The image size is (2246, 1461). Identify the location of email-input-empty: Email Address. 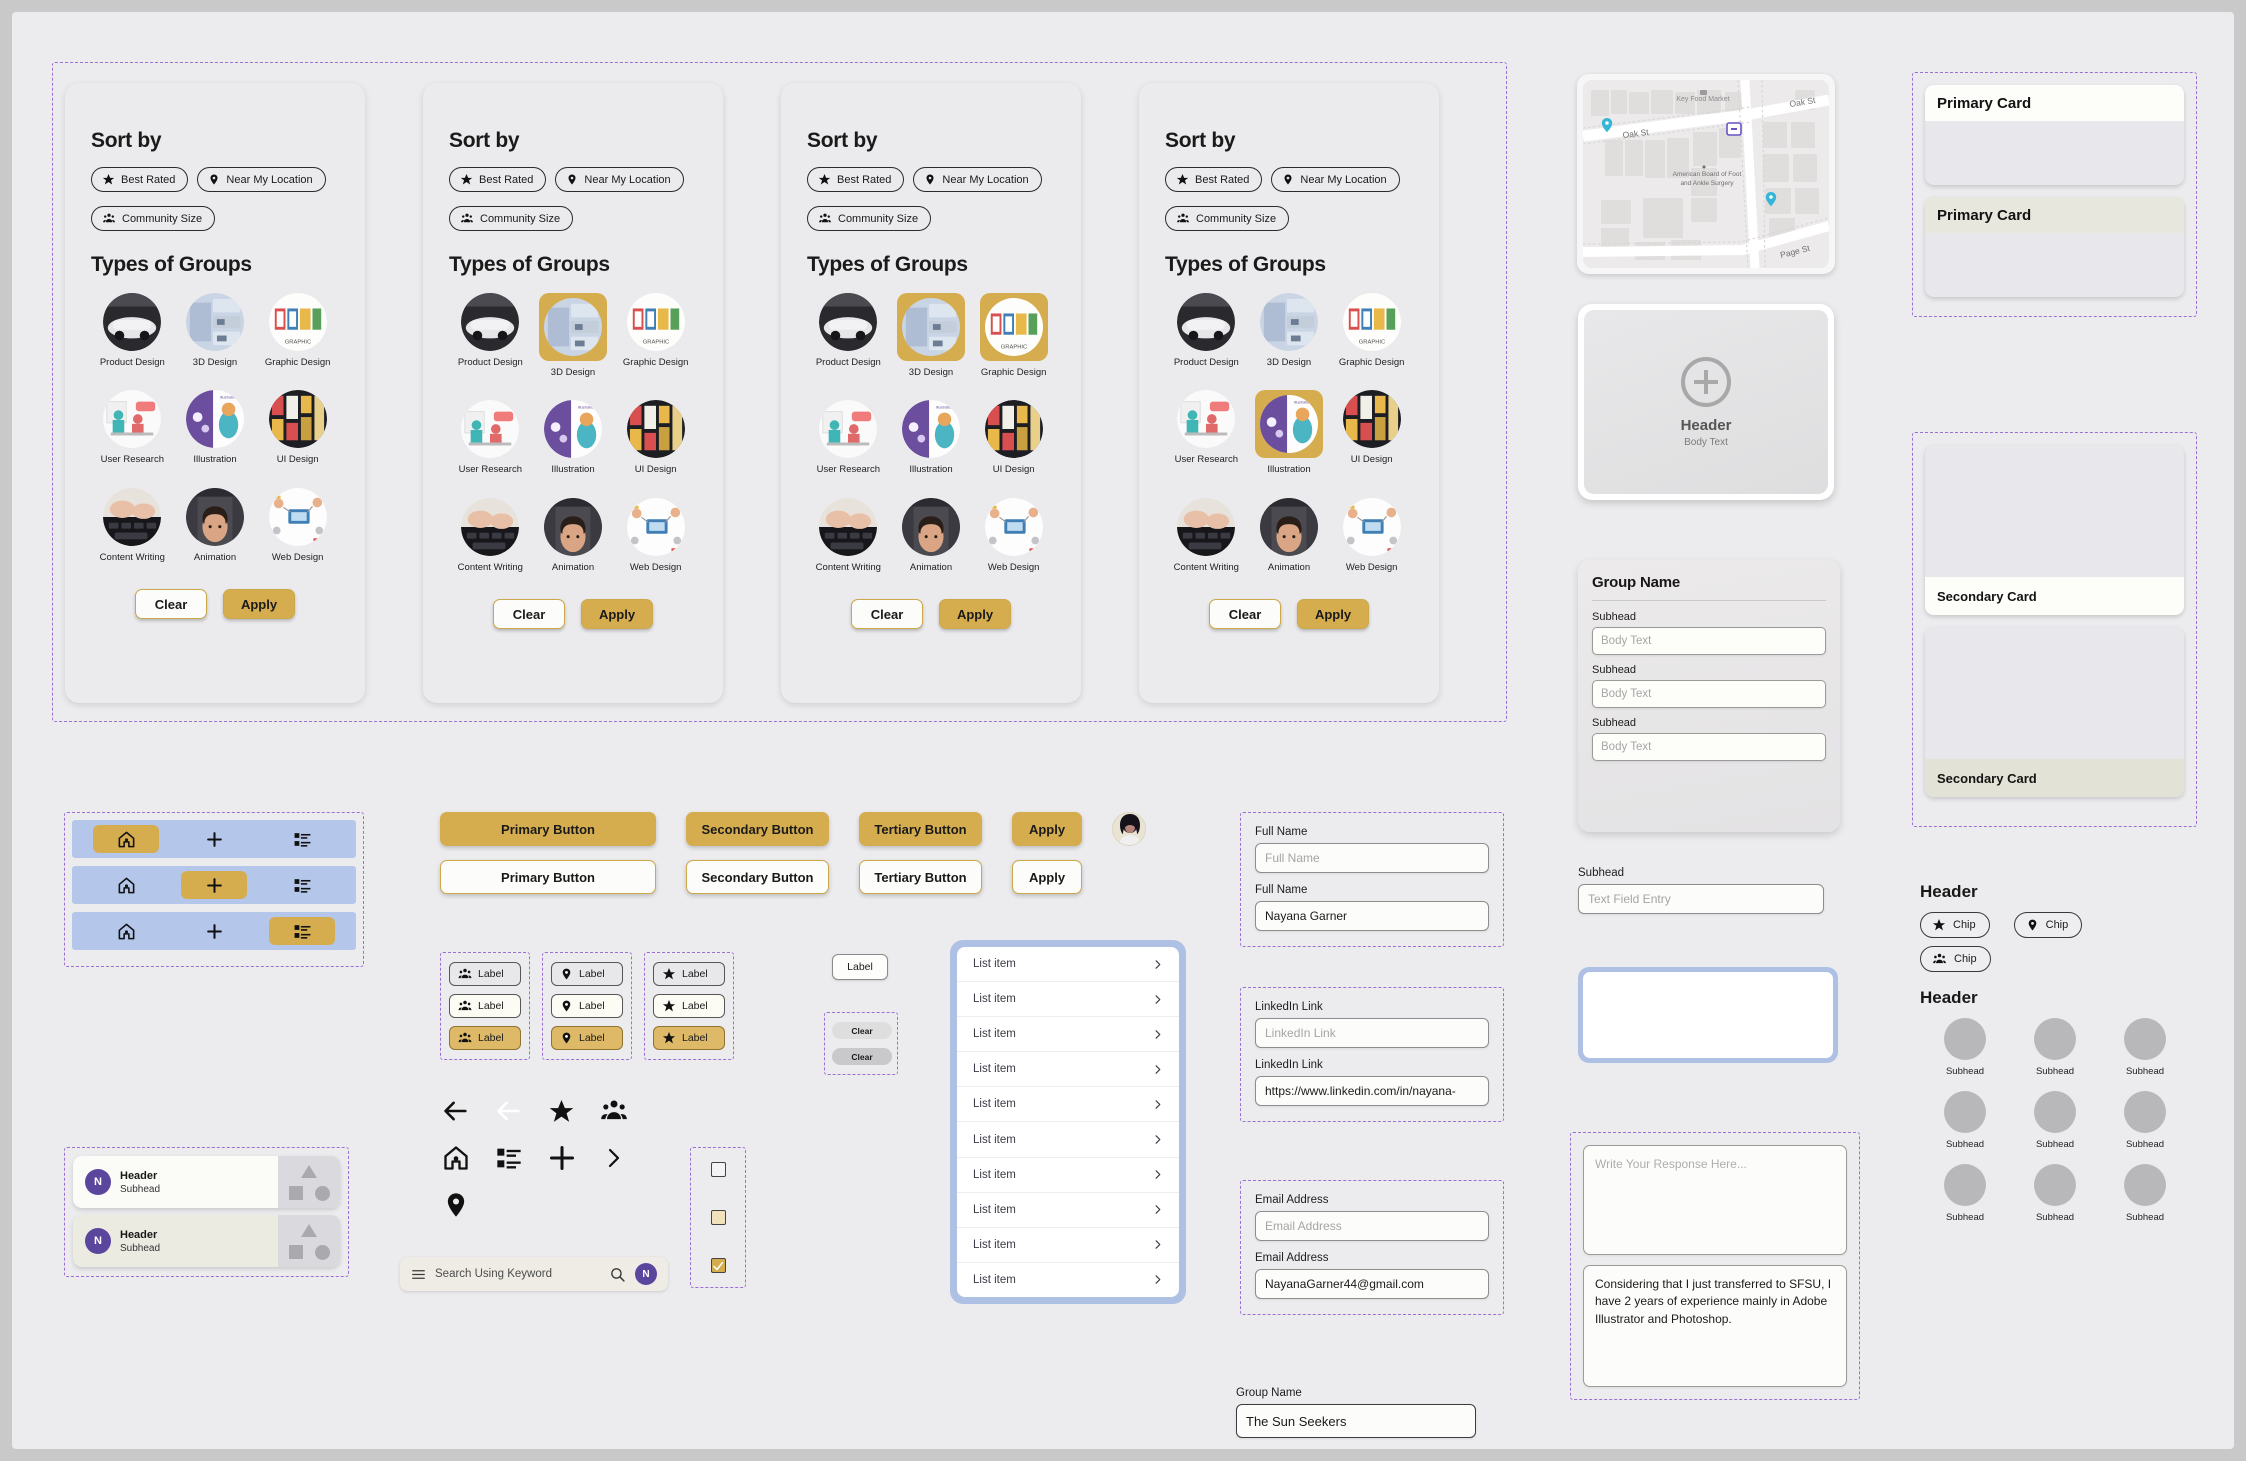
(1372, 1226).